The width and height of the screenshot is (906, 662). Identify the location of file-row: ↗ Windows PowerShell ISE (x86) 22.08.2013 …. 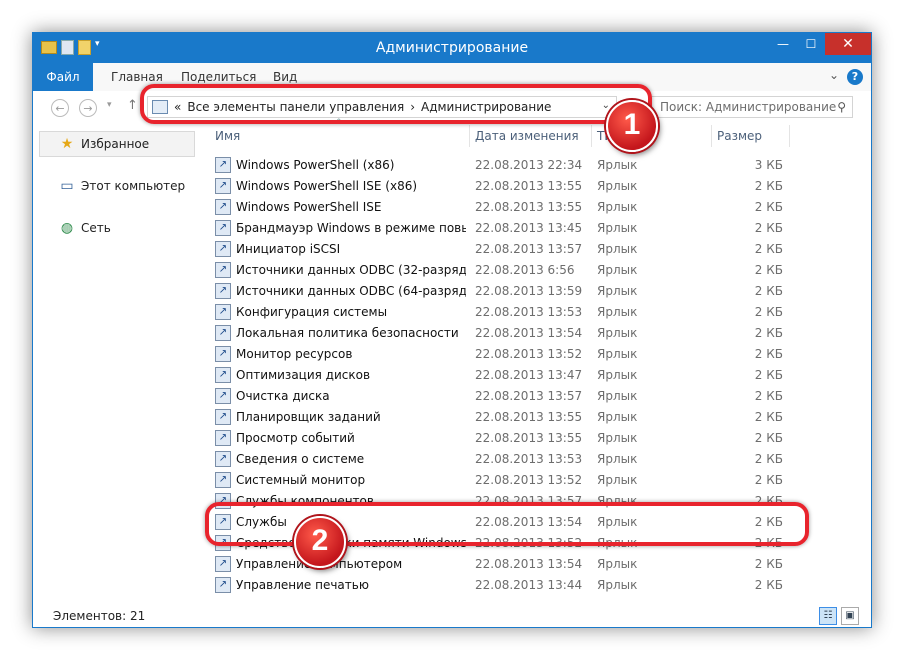
(514, 186).